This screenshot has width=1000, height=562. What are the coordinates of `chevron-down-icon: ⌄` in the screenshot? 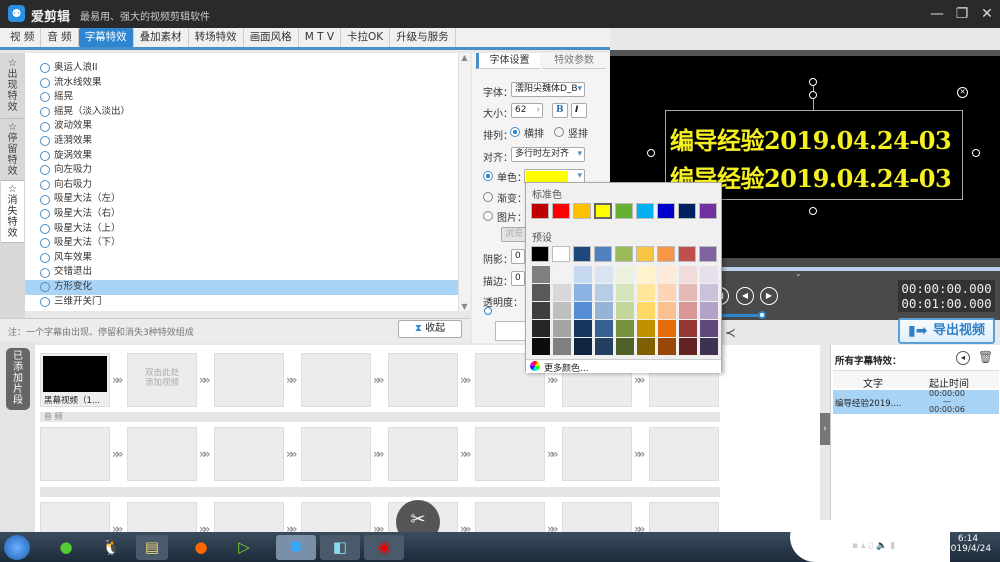 It's located at (805, 274).